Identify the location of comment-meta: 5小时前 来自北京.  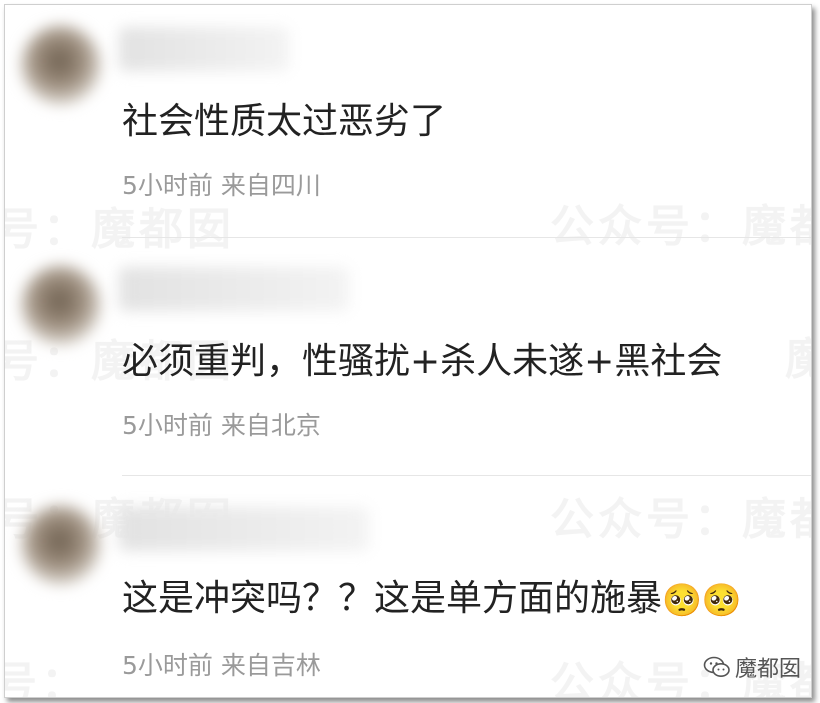
(221, 425).